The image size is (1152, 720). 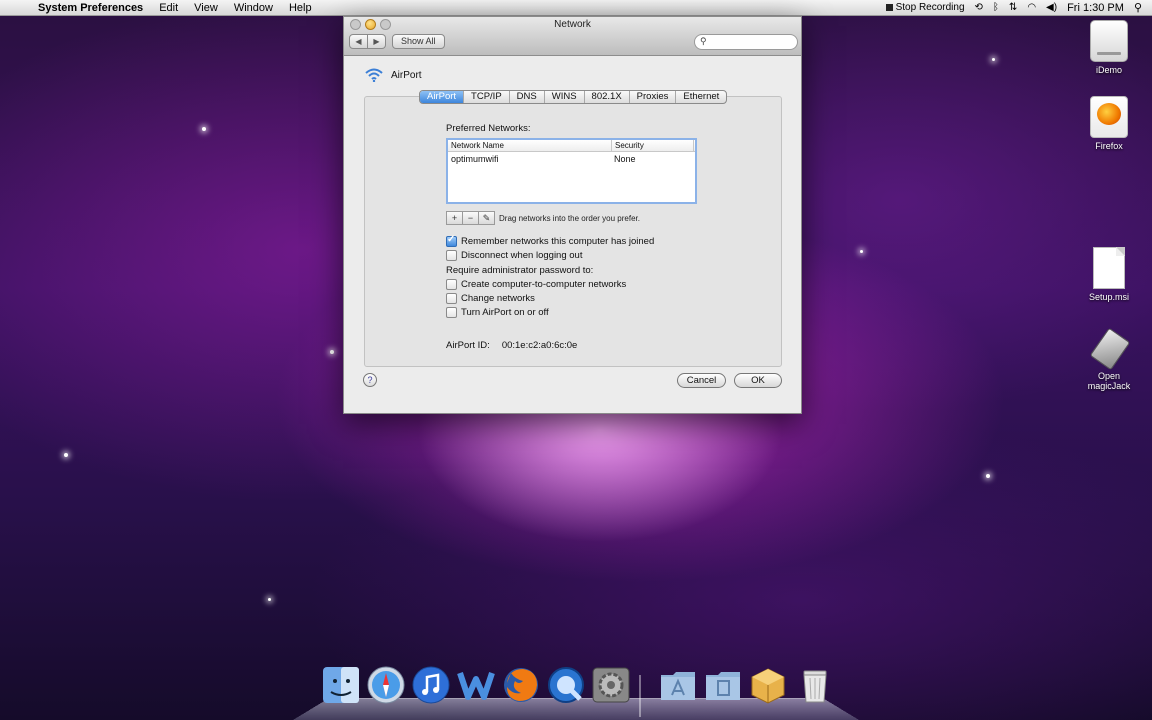 I want to click on stop-icon, so click(x=889, y=7).